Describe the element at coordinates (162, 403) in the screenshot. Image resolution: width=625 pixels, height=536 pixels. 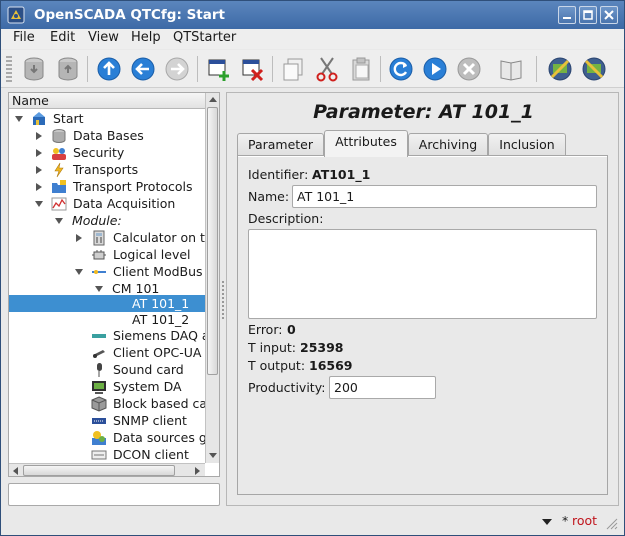
I see `tree-item-label: Block based cal` at that location.